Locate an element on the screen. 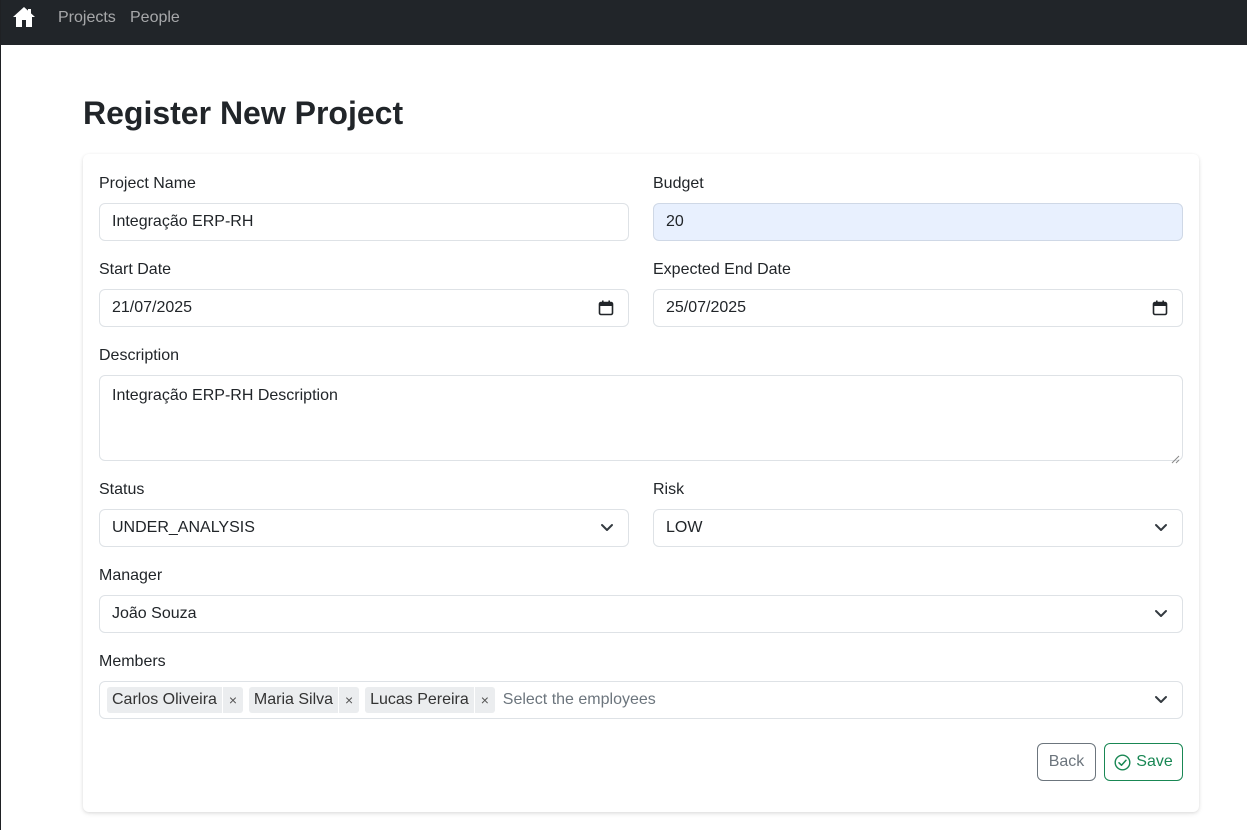 The width and height of the screenshot is (1247, 830). member-chip: Lucas Pereira × is located at coordinates (430, 700).